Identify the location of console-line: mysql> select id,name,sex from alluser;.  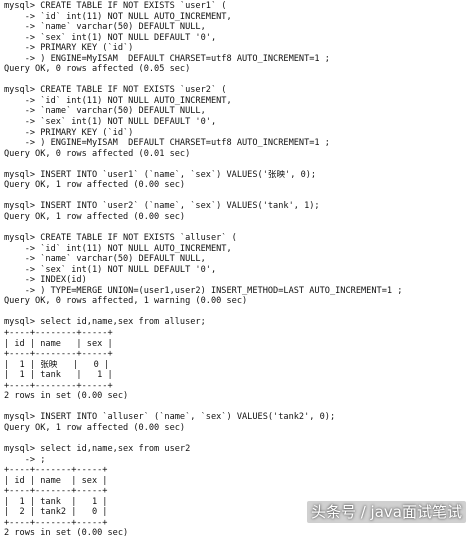
(105, 322).